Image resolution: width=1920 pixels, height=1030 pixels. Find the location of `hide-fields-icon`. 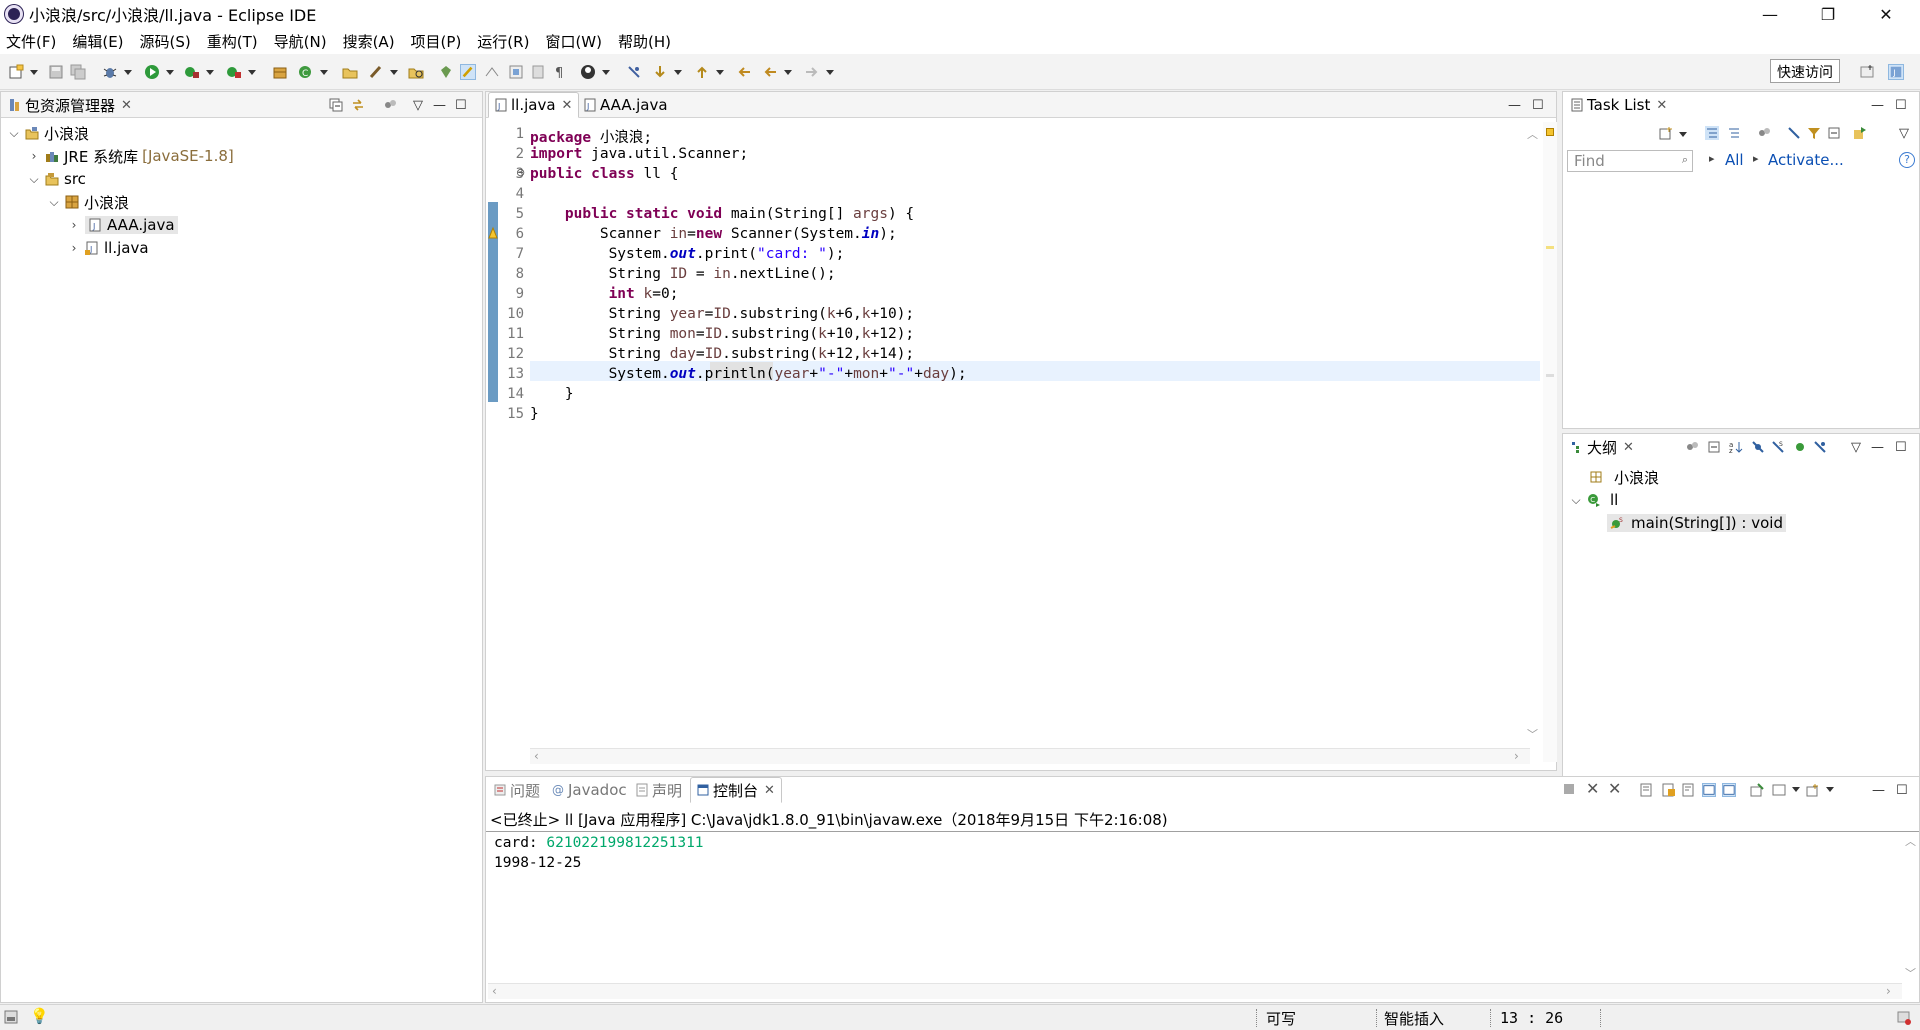

hide-fields-icon is located at coordinates (1758, 447).